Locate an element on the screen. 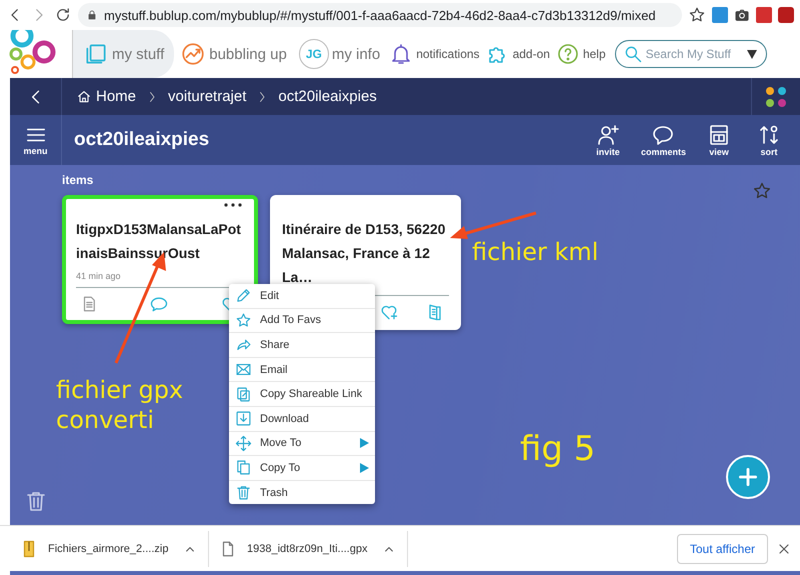  show-all-button: Tout afficher is located at coordinates (722, 549).